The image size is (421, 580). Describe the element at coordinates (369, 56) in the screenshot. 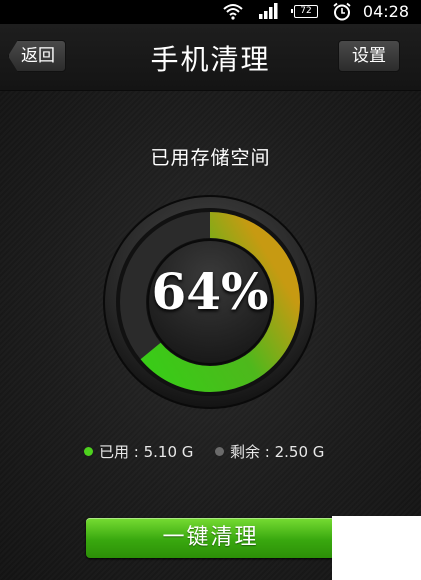

I see `settings-button: 设置` at that location.